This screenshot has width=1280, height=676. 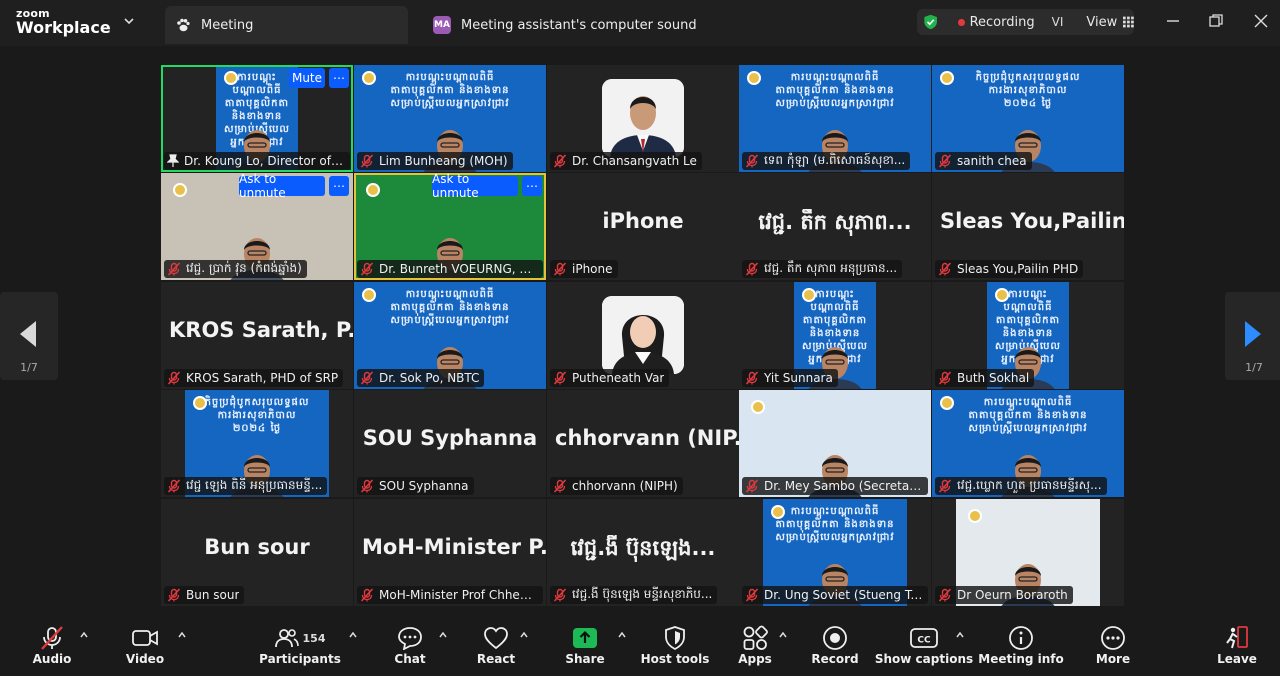 I want to click on share-options-caret-icon, so click(x=622, y=635).